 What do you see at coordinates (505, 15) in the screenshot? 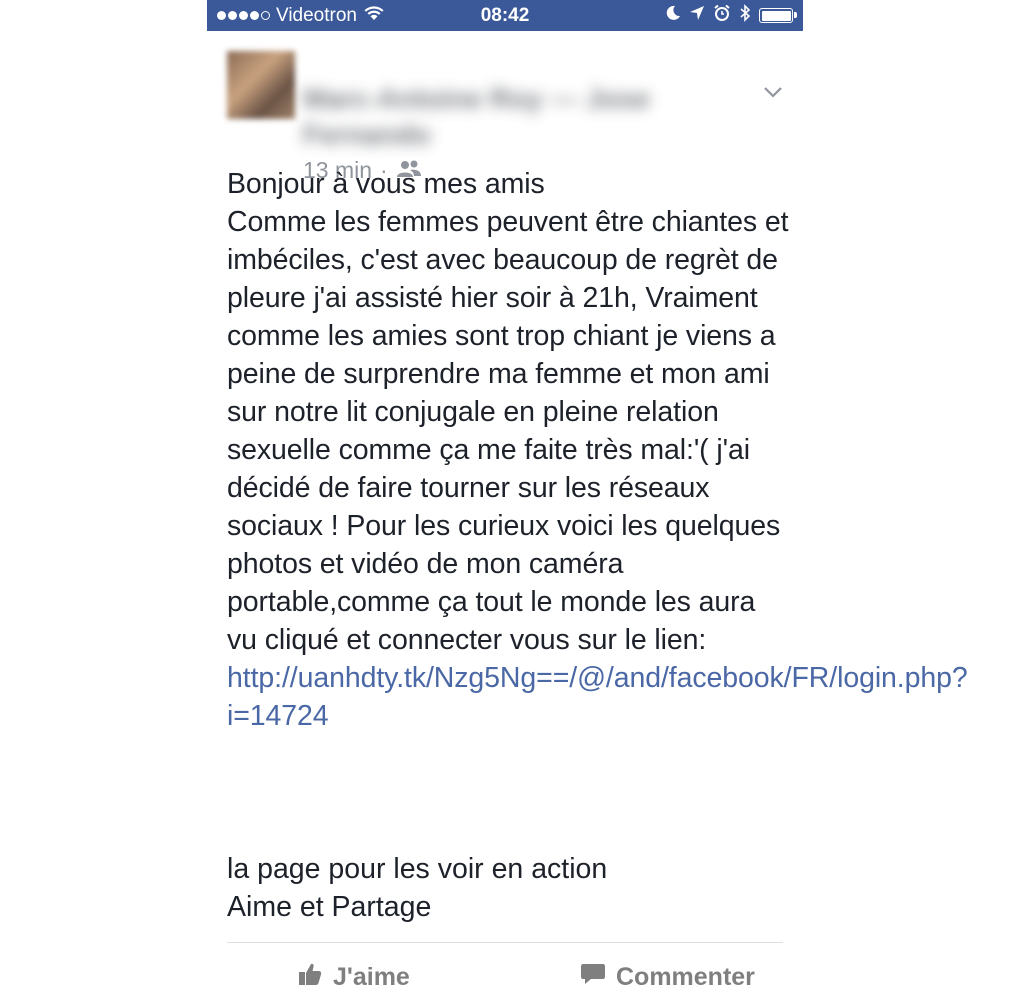
I see `status-bar: Videotron 08:42` at bounding box center [505, 15].